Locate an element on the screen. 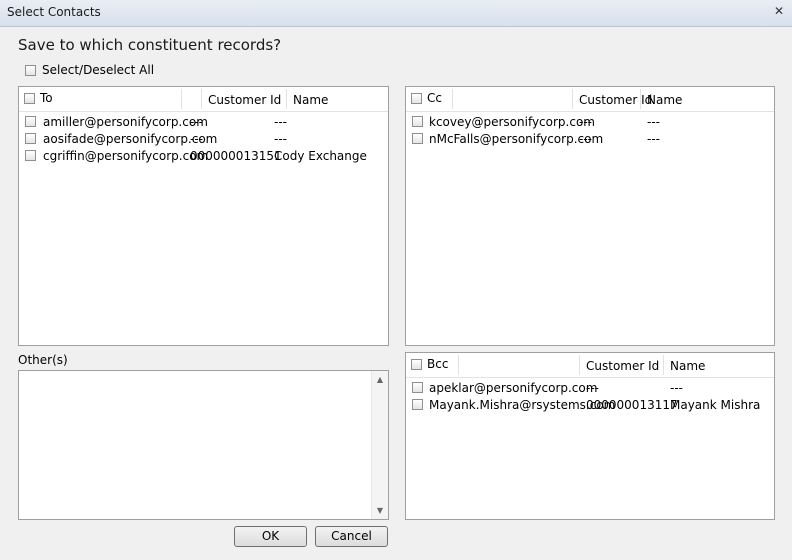 The height and width of the screenshot is (560, 792). dialog-prompt: Save to which constituent records? is located at coordinates (150, 45).